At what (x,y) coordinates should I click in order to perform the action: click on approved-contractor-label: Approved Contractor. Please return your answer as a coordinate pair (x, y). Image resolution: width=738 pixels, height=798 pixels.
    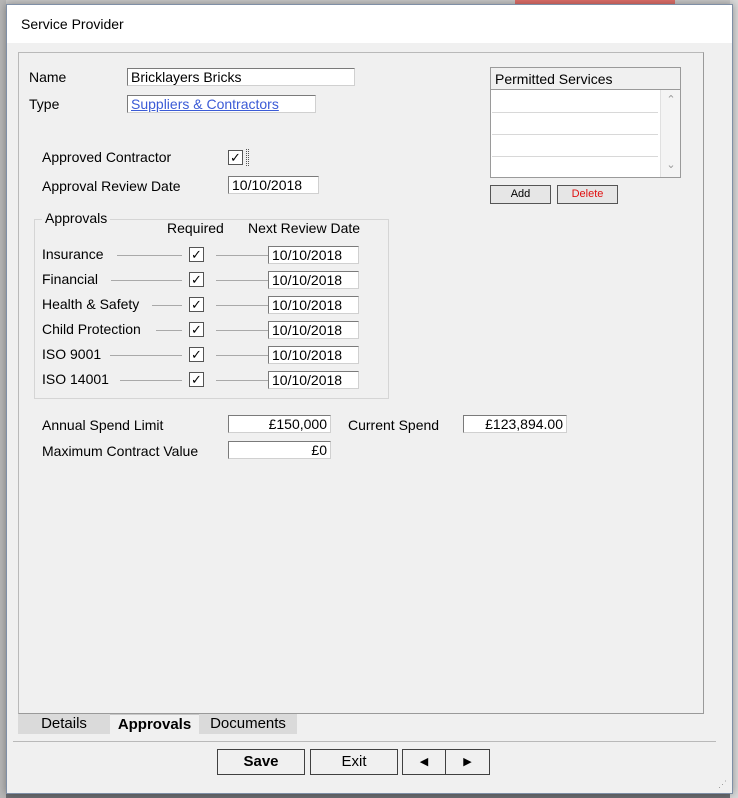
    Looking at the image, I should click on (107, 157).